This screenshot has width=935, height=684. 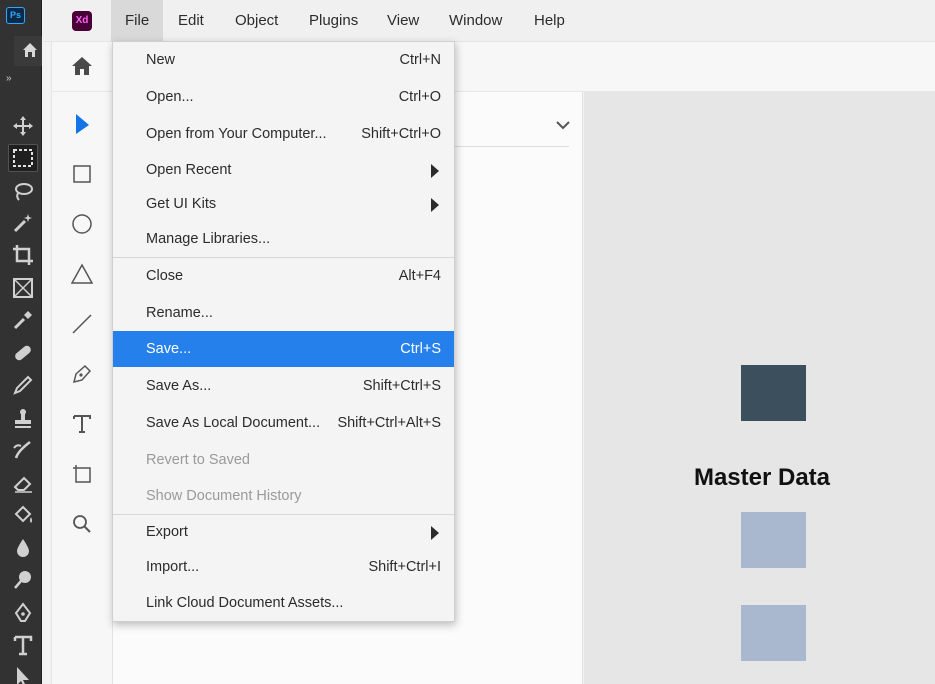 I want to click on lasso-tool, so click(x=23, y=191).